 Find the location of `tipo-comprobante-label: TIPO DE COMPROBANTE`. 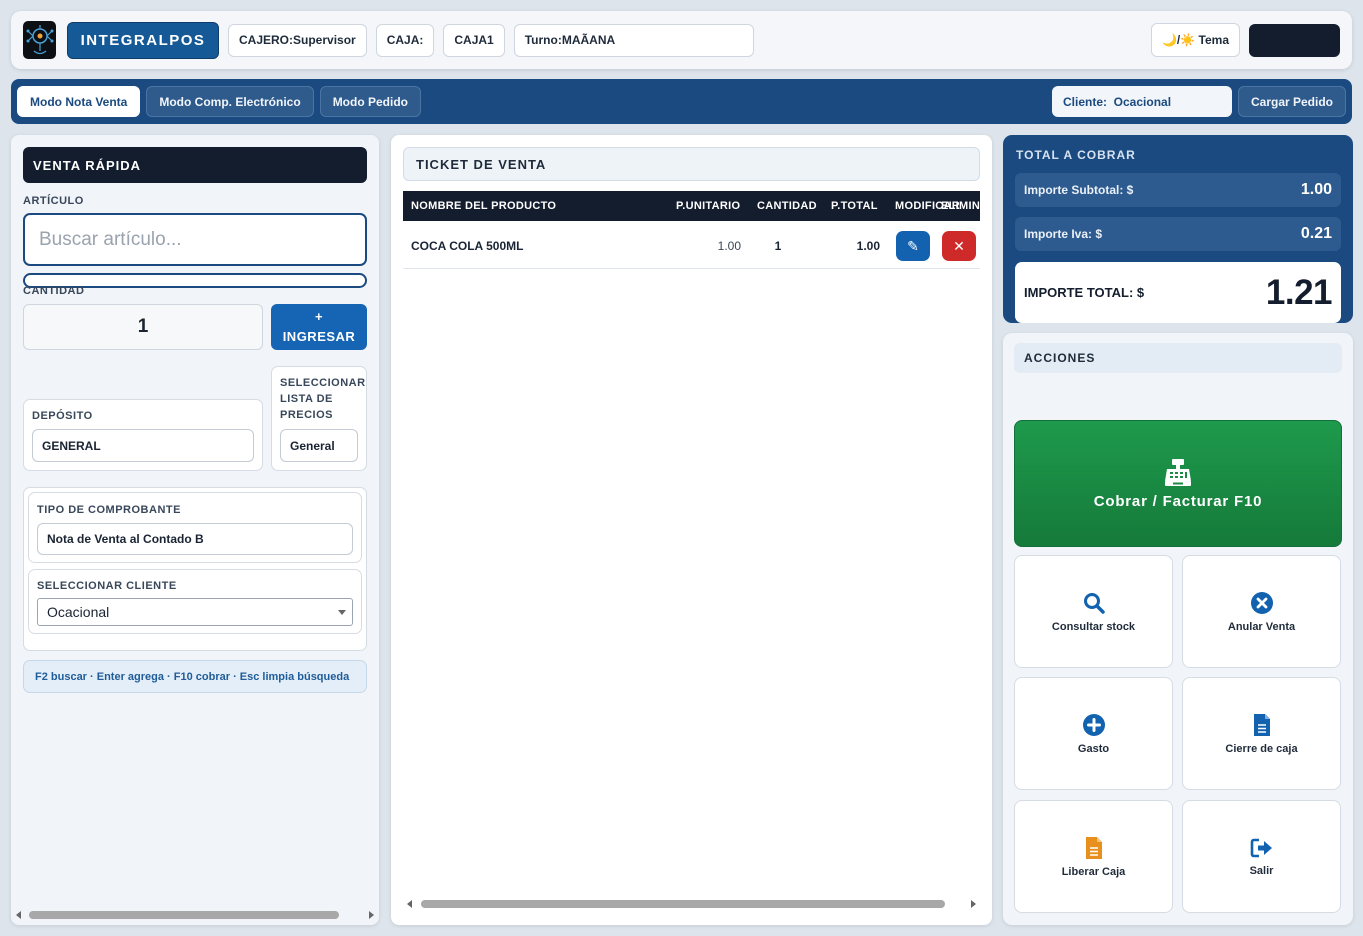

tipo-comprobante-label: TIPO DE COMPROBANTE is located at coordinates (109, 510).